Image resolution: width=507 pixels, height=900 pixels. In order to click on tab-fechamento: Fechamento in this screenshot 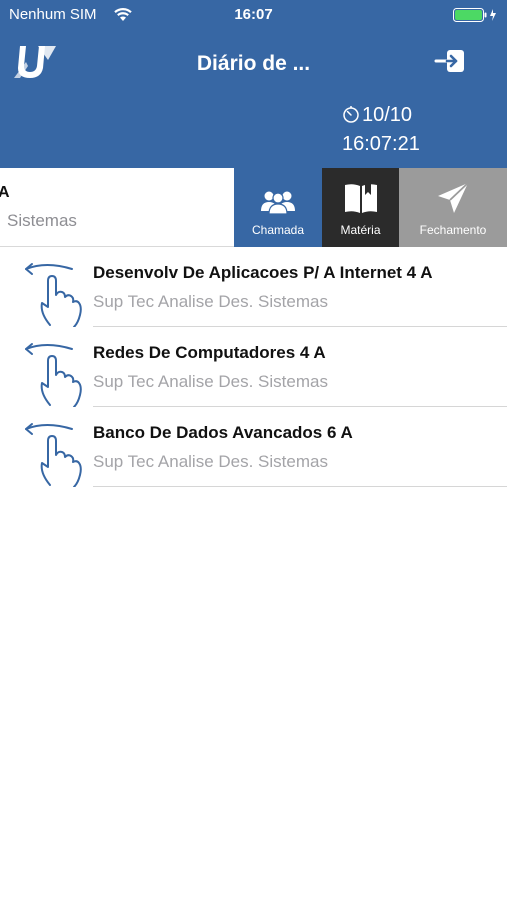, I will do `click(453, 207)`.